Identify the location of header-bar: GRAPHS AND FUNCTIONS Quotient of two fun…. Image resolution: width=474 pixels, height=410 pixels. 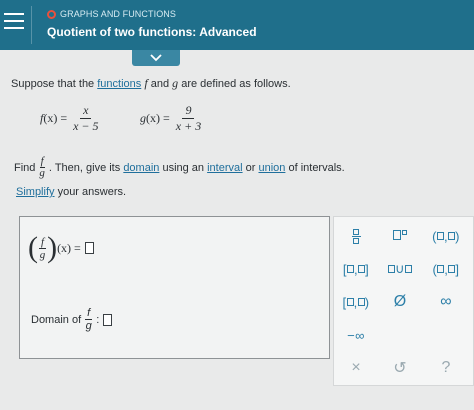
(237, 25).